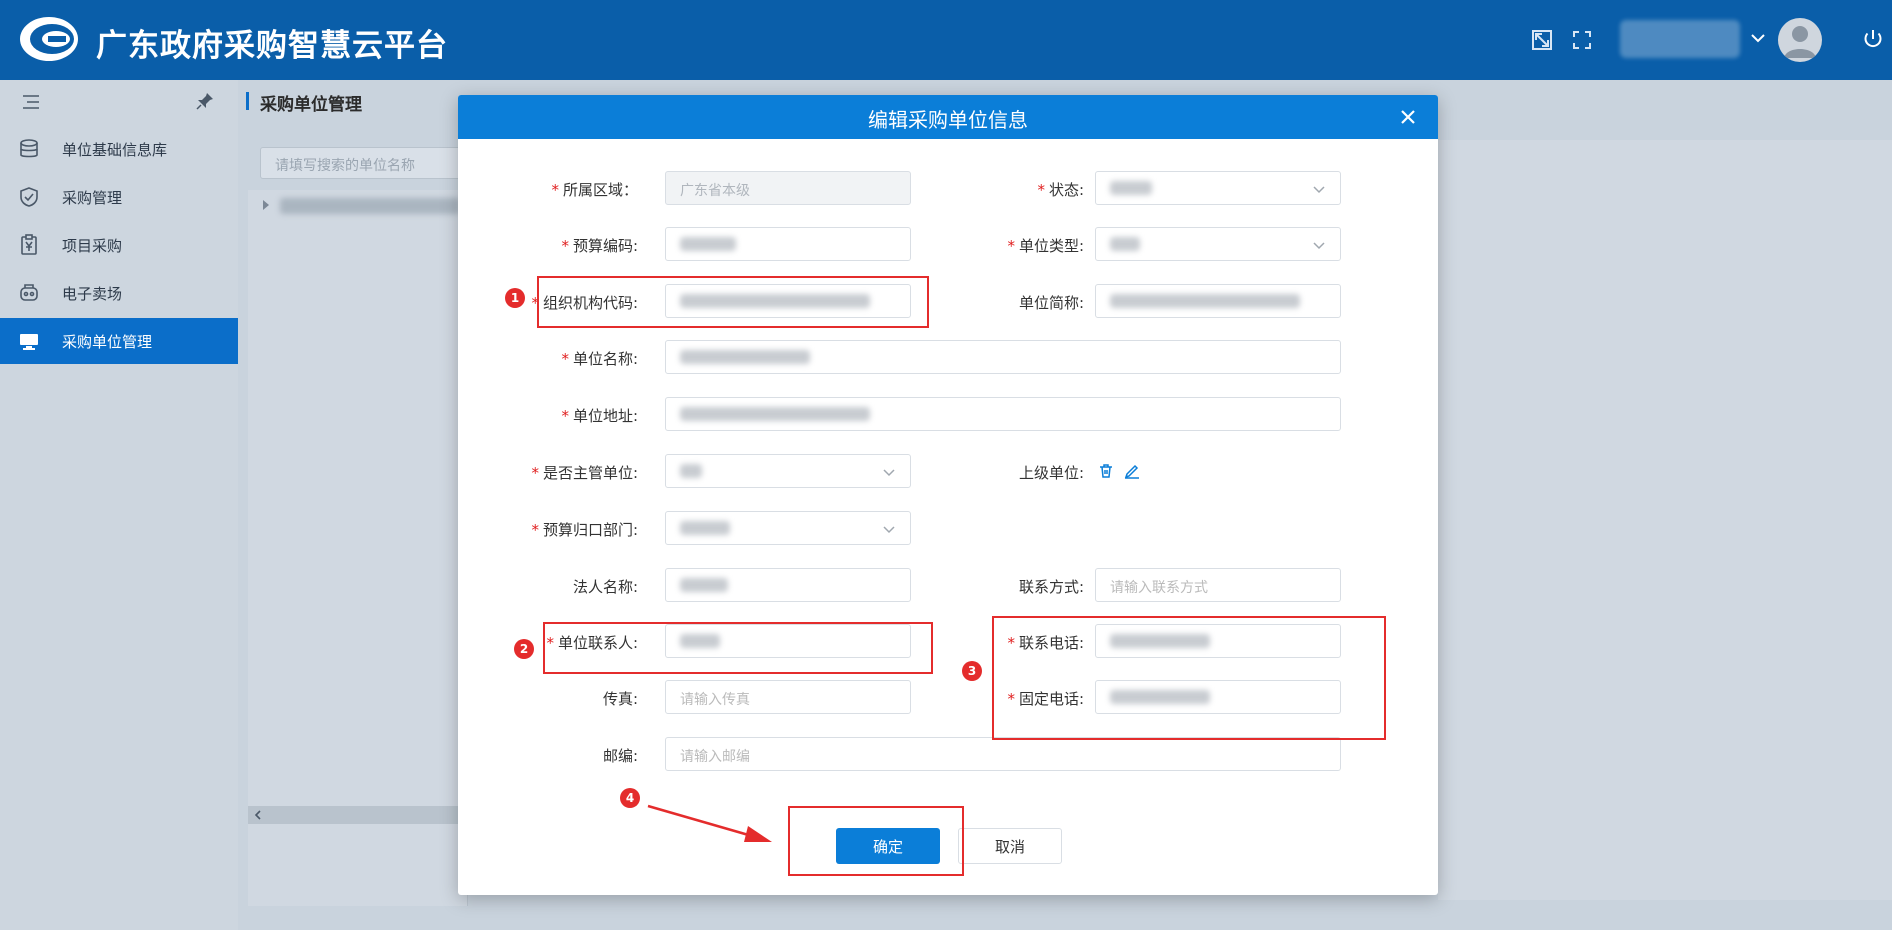 The height and width of the screenshot is (930, 1892). I want to click on close-icon, so click(1408, 117).